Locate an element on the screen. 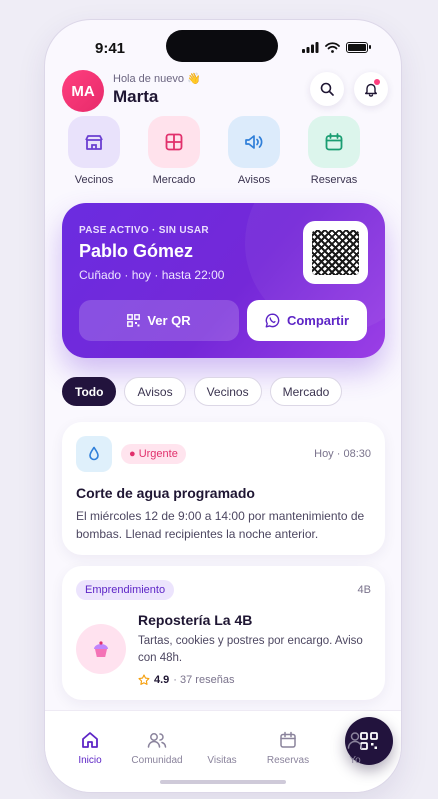  reviews-count: · 37 reseñas is located at coordinates (204, 680).